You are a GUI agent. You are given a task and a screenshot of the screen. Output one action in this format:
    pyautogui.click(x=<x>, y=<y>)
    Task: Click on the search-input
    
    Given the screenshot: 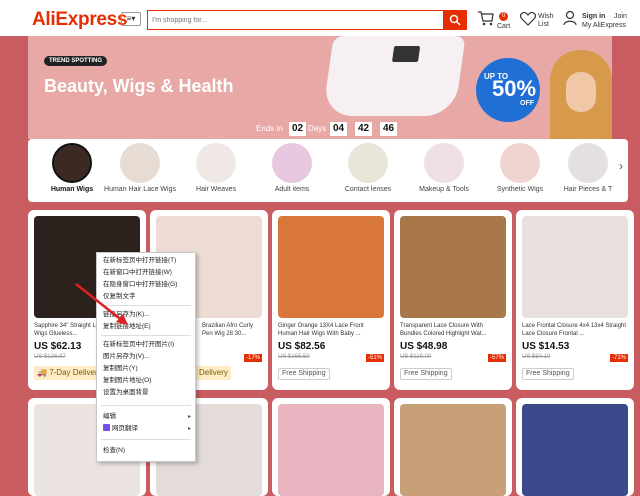 What is the action you would take?
    pyautogui.click(x=296, y=20)
    